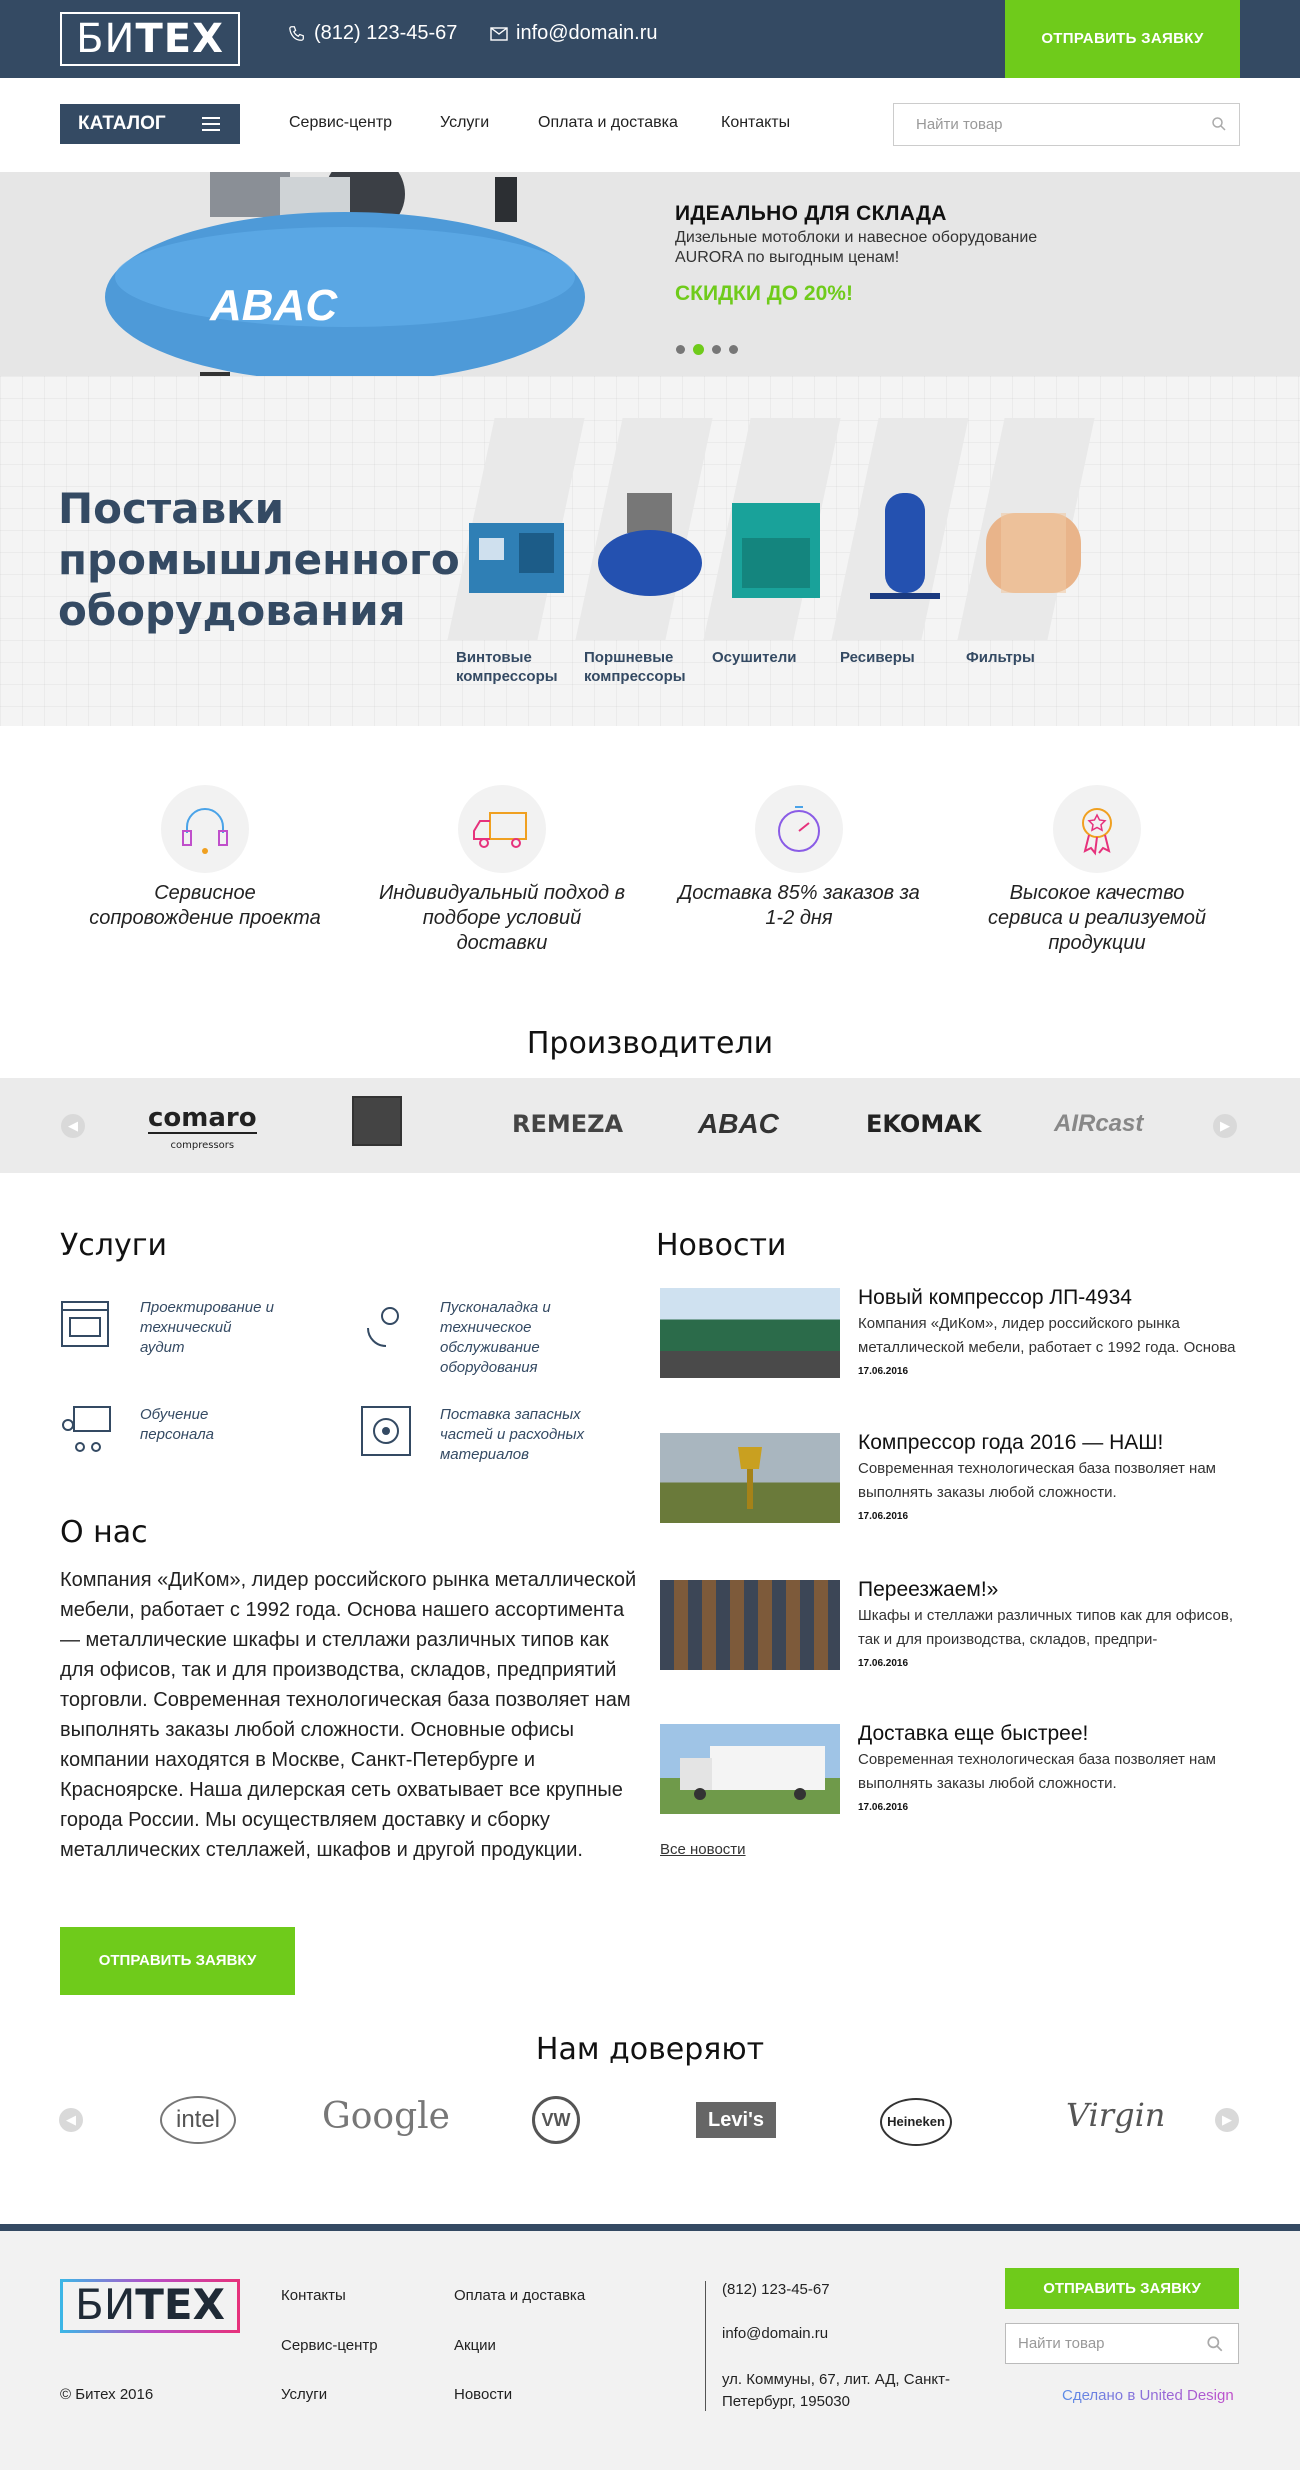 This screenshot has width=1300, height=2470. What do you see at coordinates (754, 657) in the screenshot?
I see `category-label: Осушители` at bounding box center [754, 657].